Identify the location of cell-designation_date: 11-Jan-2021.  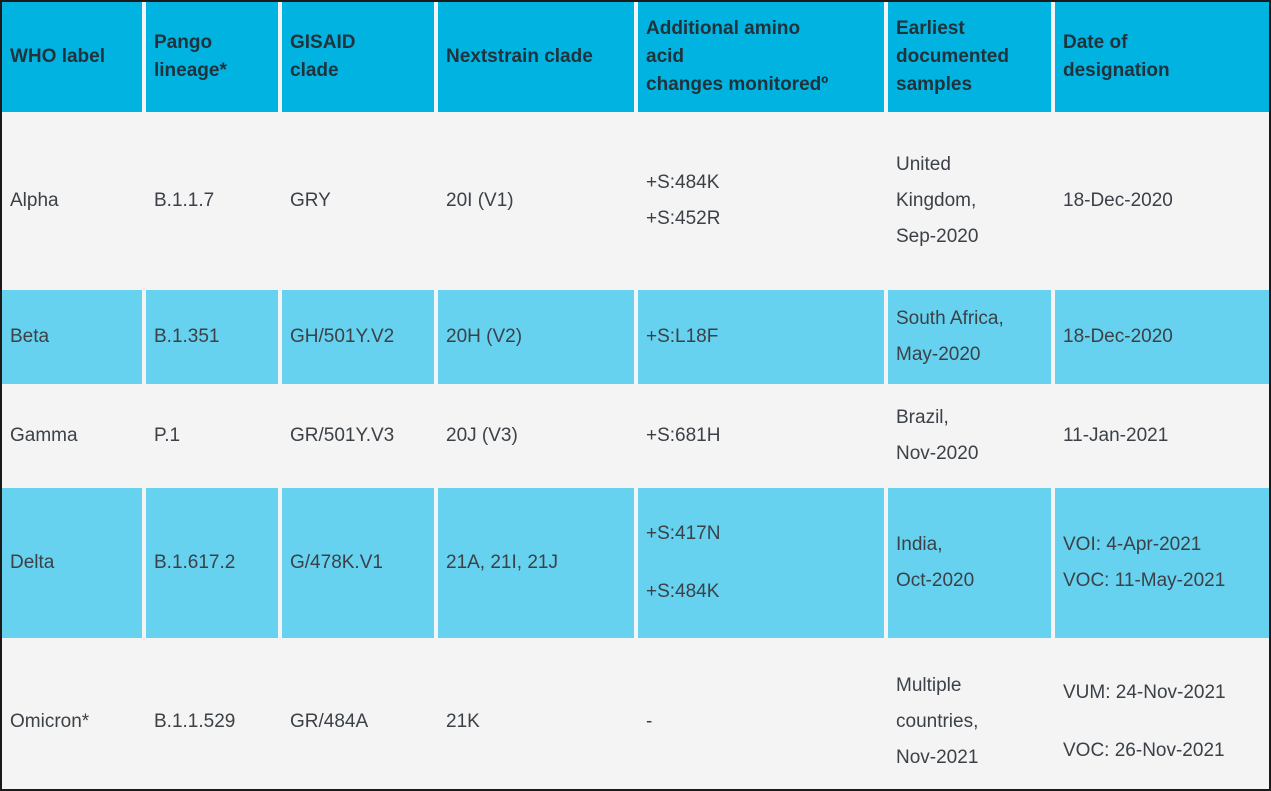
(1162, 436).